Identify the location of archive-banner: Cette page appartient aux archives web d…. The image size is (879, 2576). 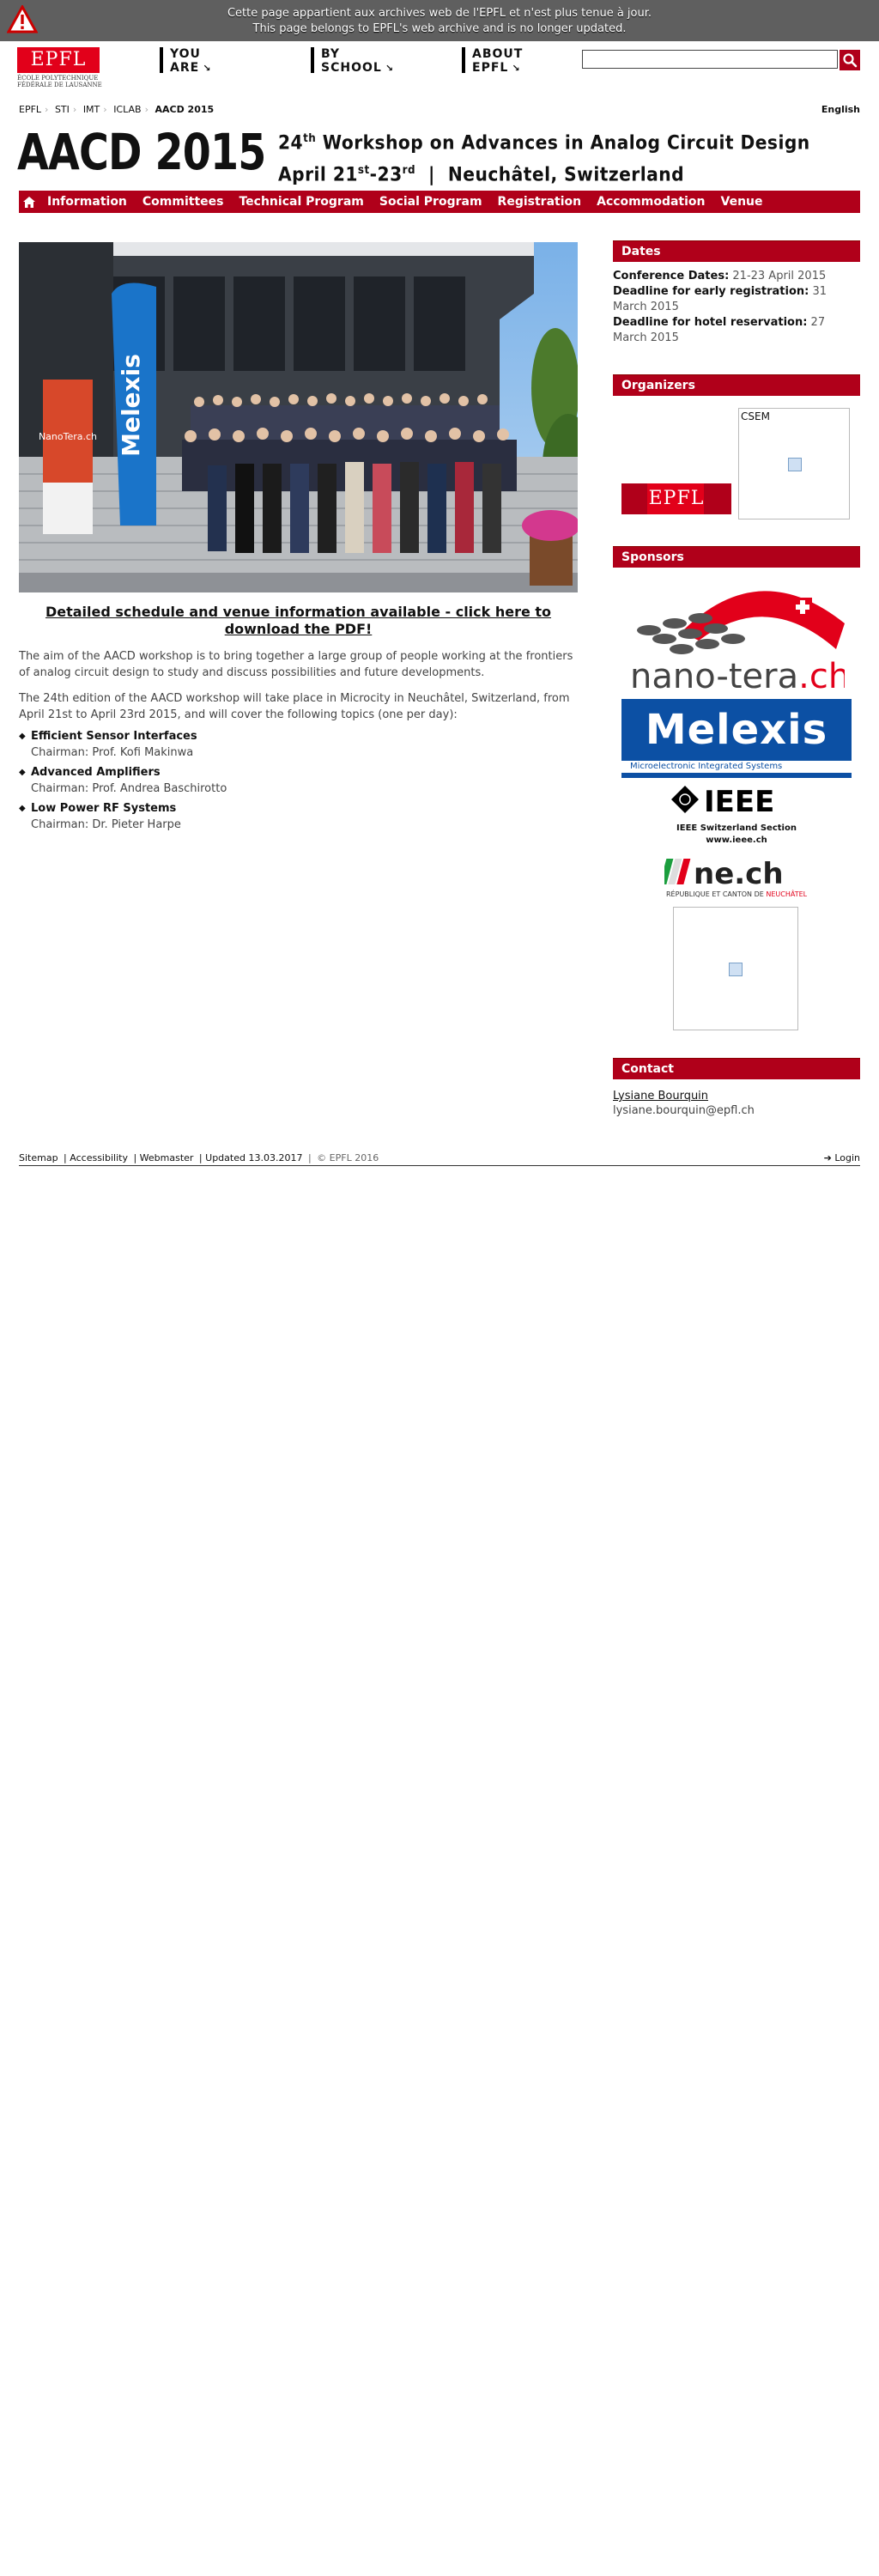
(439, 21).